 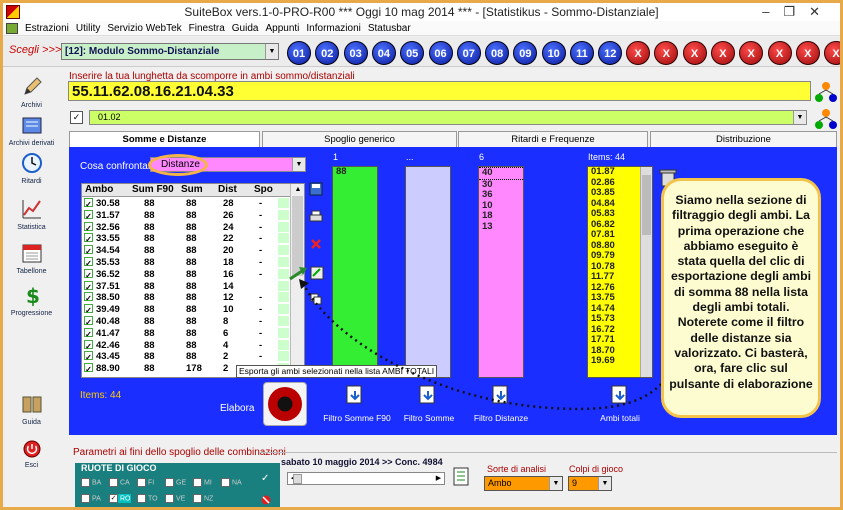 I want to click on module-number-button: 03, so click(x=355, y=53).